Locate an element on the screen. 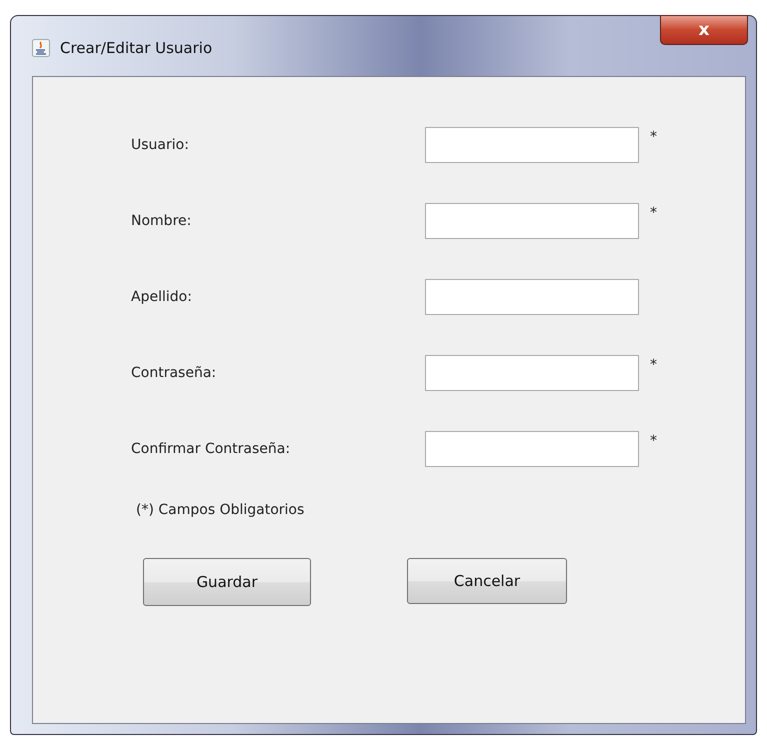 The height and width of the screenshot is (747, 767). field-label: Confirmar Contraseña: is located at coordinates (211, 449).